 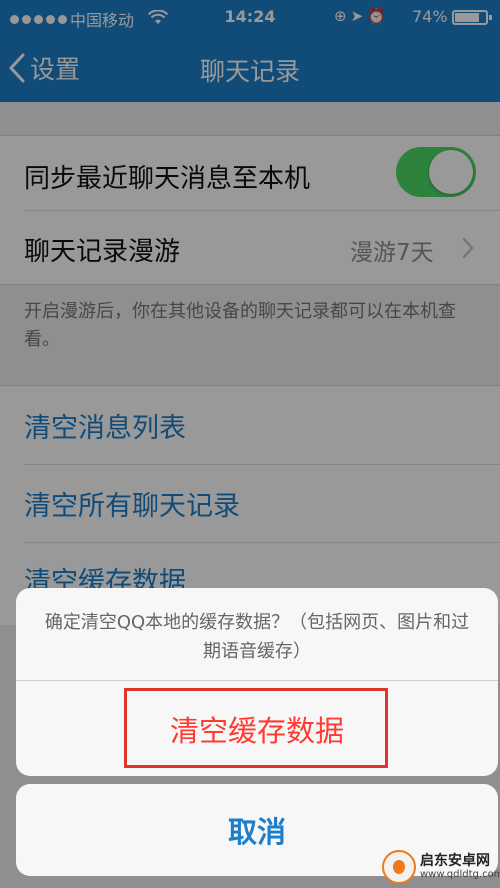 I want to click on action-sheet-message: 确定清空QQ本地的缓存数据？（包括网页、图片和过期语音缓存）, so click(x=257, y=637).